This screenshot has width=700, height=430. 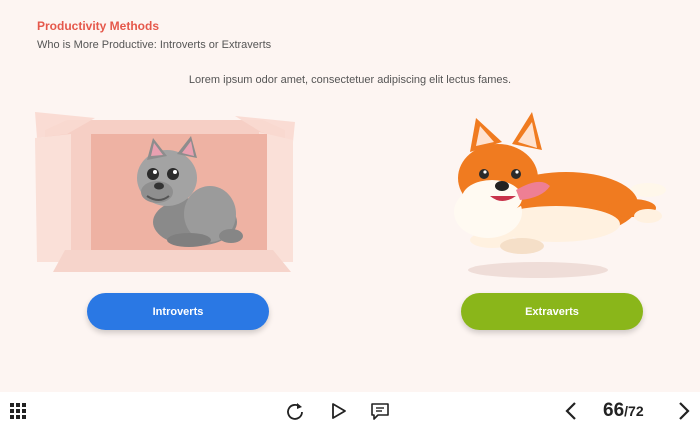 I want to click on chevron-right-icon, so click(x=684, y=411).